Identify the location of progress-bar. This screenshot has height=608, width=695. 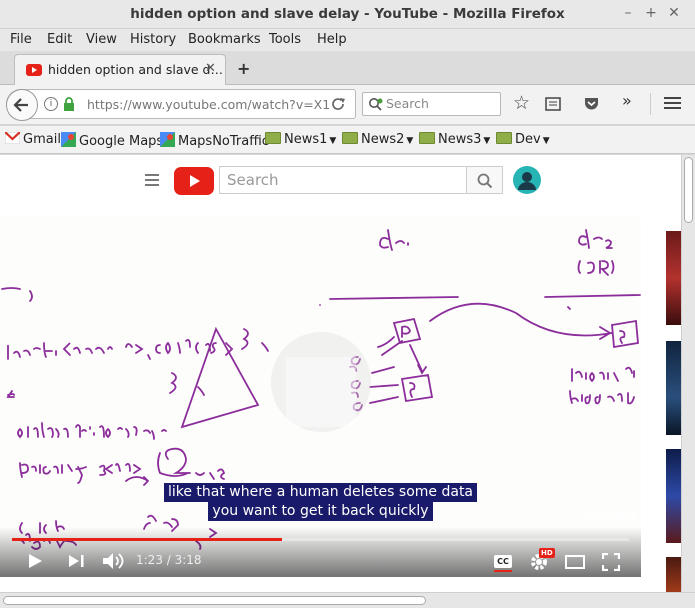
(320, 539).